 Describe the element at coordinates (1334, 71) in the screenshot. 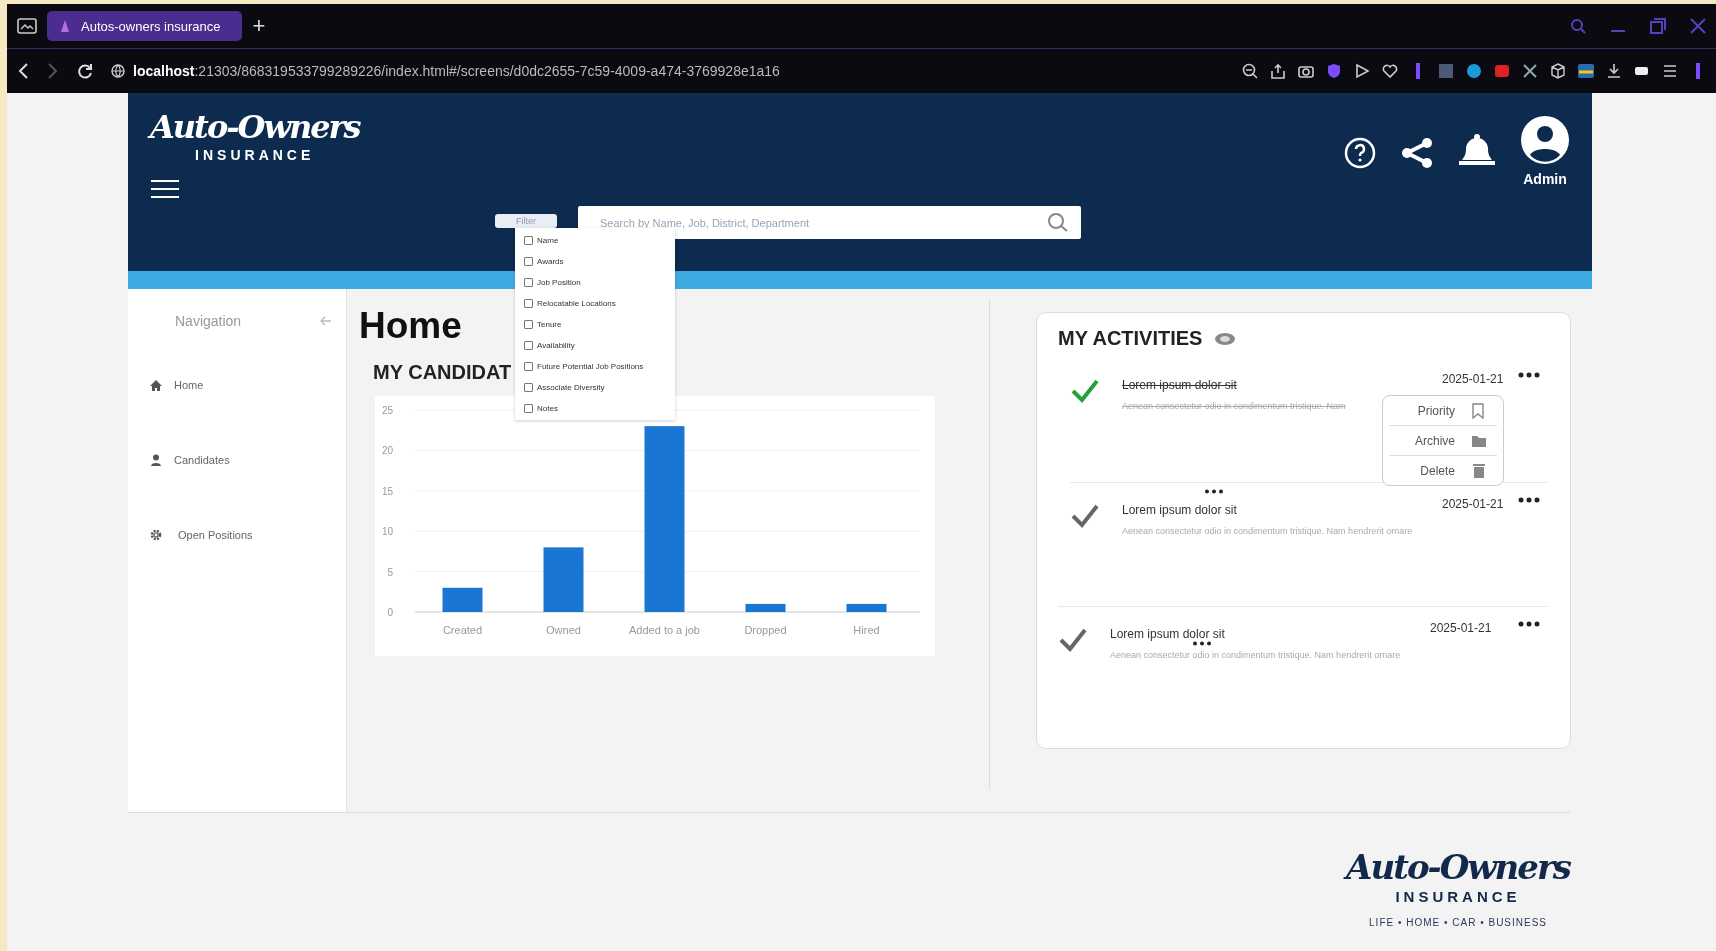

I see `shield-icon` at that location.